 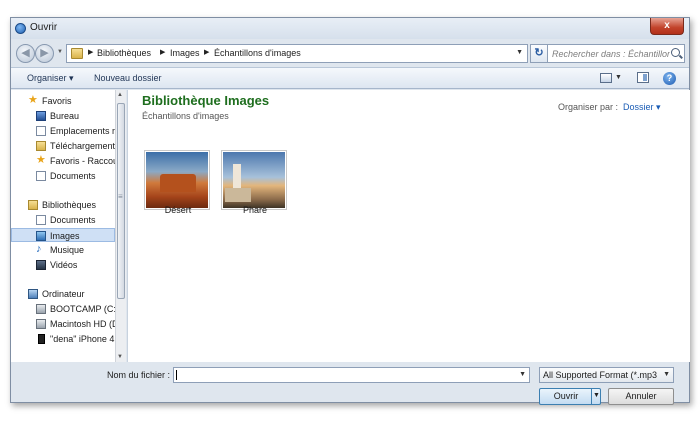 What do you see at coordinates (41, 236) in the screenshot?
I see `pictures-library-icon` at bounding box center [41, 236].